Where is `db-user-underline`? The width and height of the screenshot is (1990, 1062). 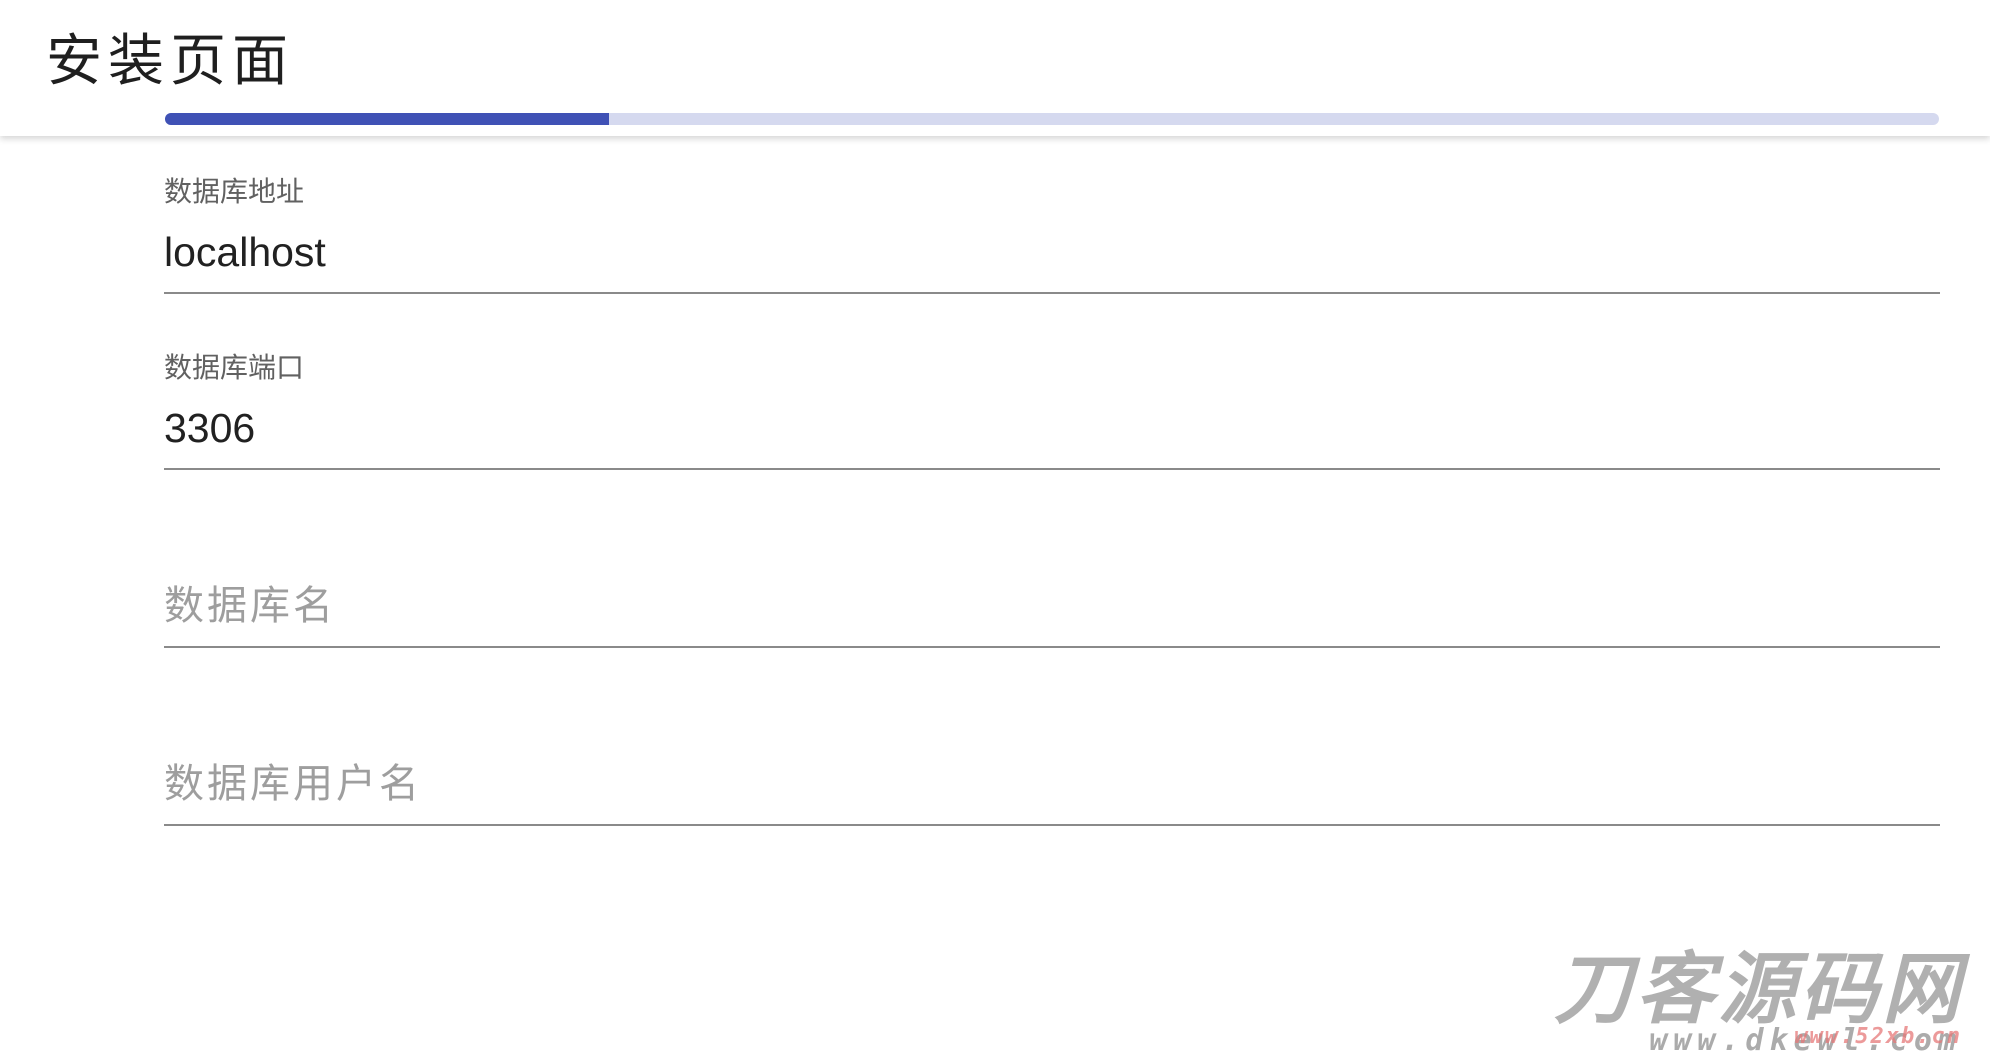
db-user-underline is located at coordinates (1052, 825).